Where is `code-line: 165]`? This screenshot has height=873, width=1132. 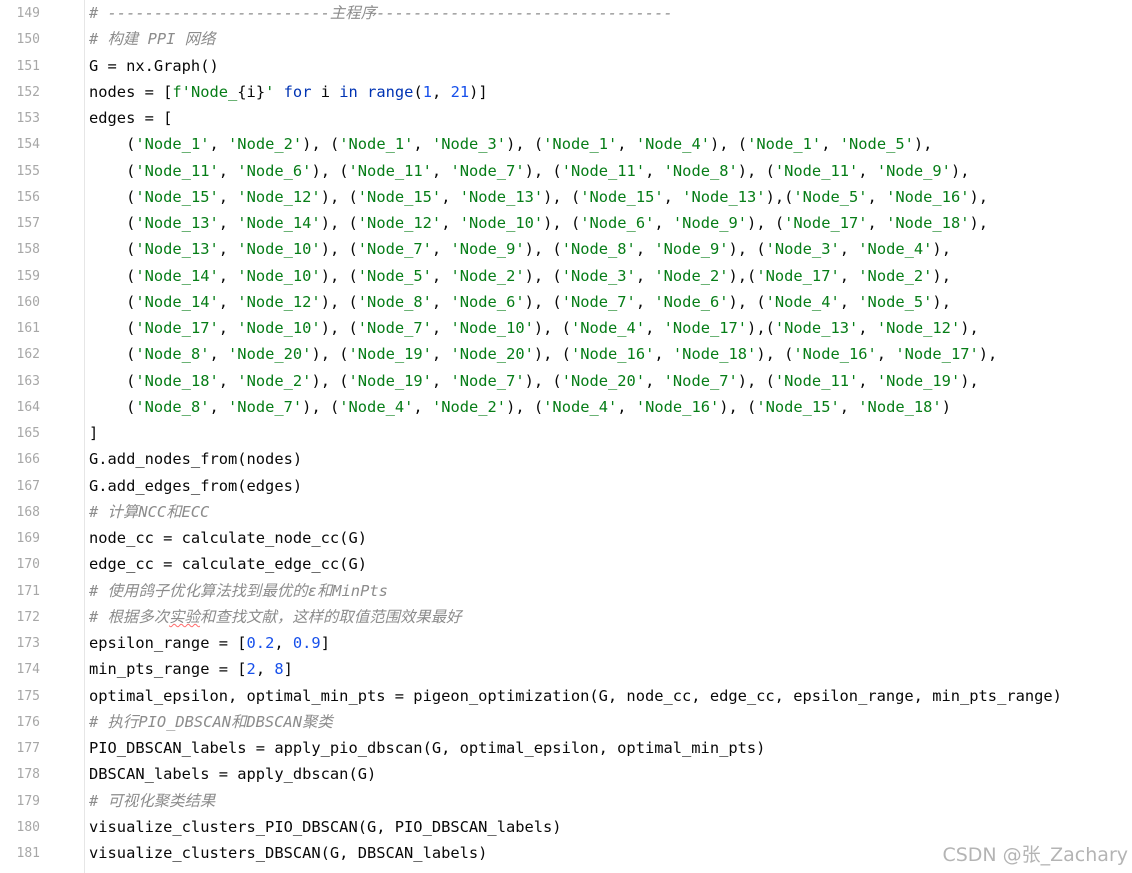 code-line: 165] is located at coordinates (566, 433).